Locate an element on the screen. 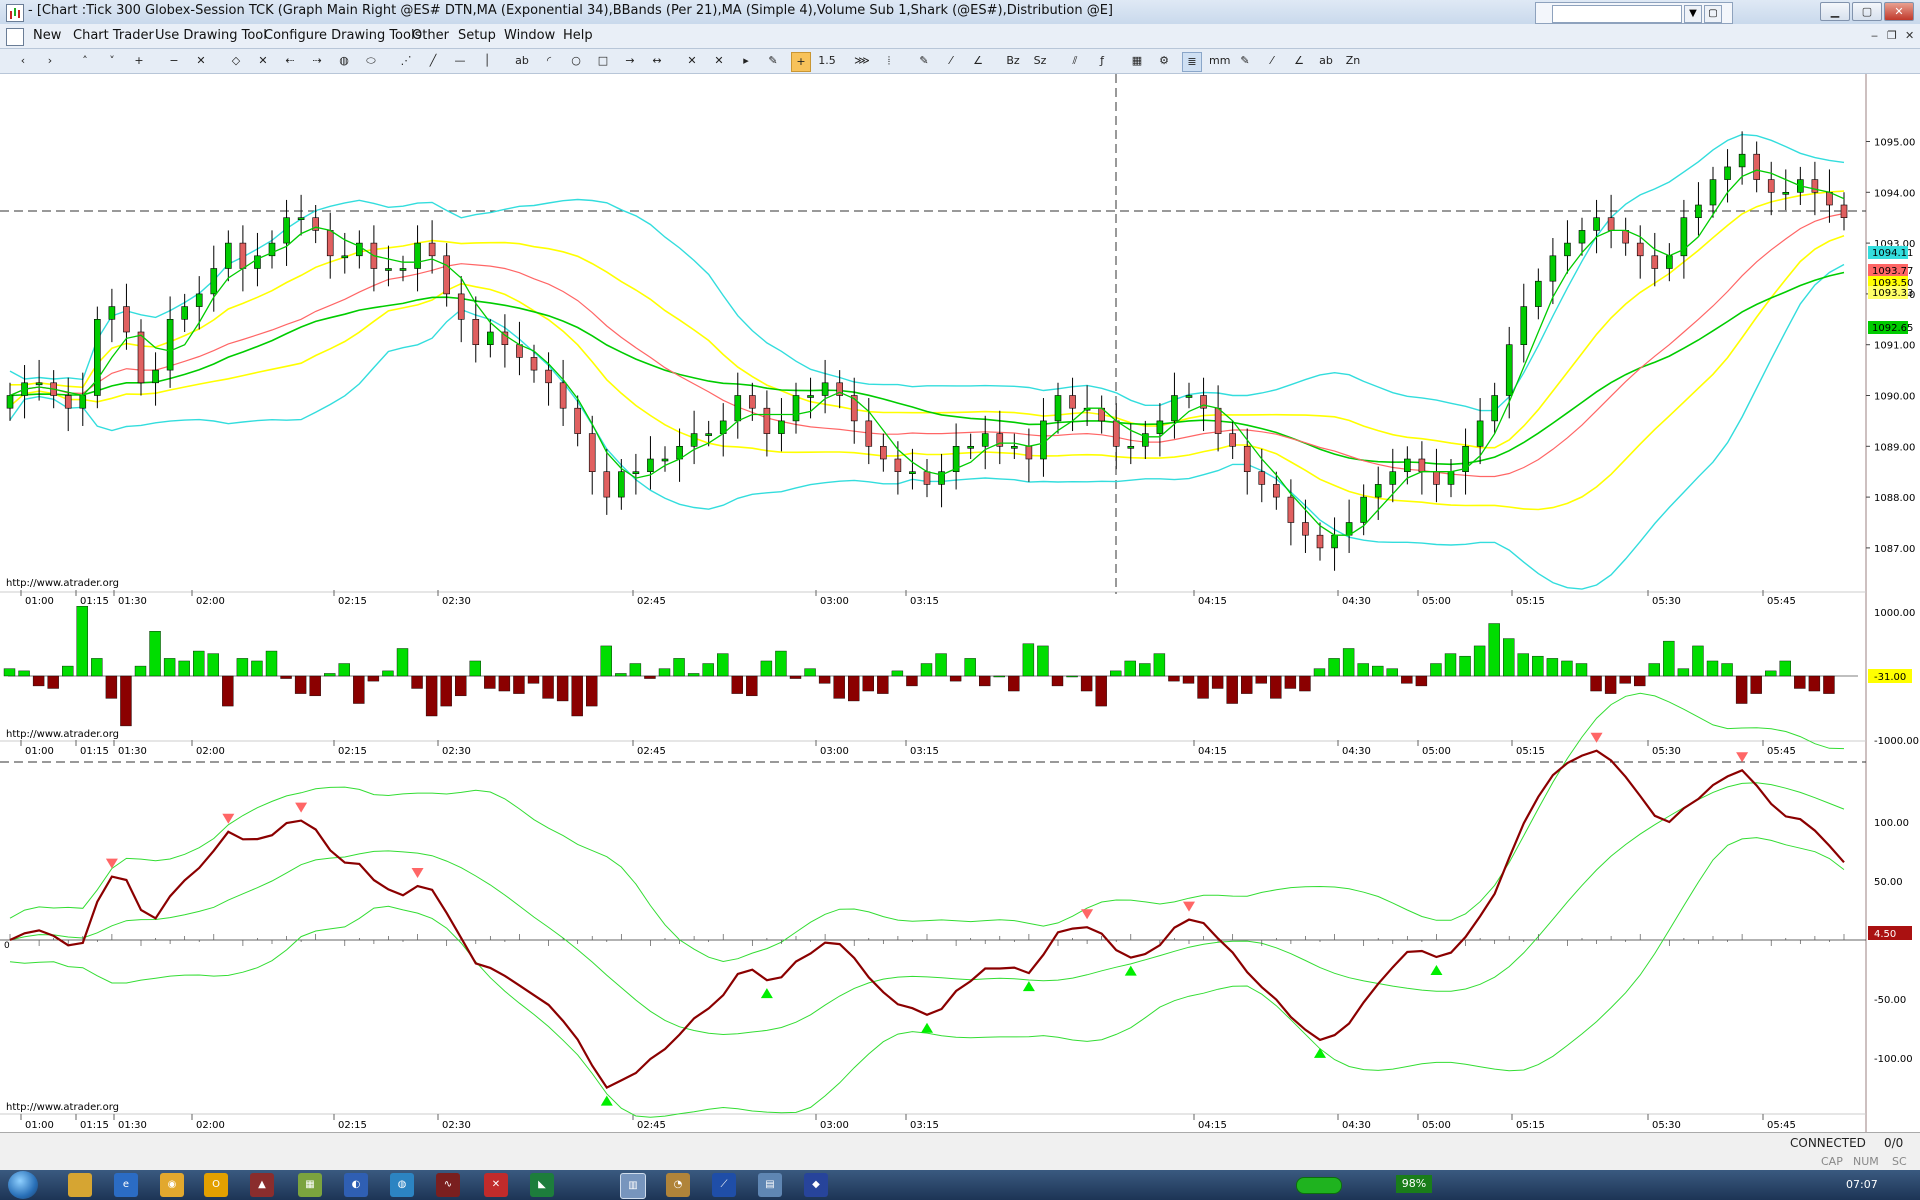  restore-icon: ▢ is located at coordinates (1713, 14).